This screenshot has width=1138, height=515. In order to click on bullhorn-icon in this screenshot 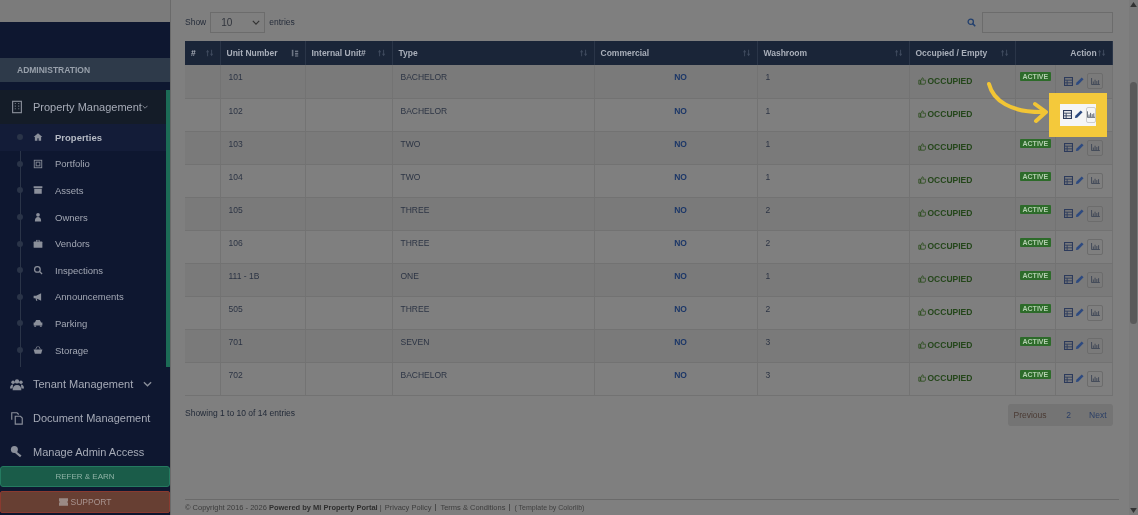, I will do `click(38, 296)`.